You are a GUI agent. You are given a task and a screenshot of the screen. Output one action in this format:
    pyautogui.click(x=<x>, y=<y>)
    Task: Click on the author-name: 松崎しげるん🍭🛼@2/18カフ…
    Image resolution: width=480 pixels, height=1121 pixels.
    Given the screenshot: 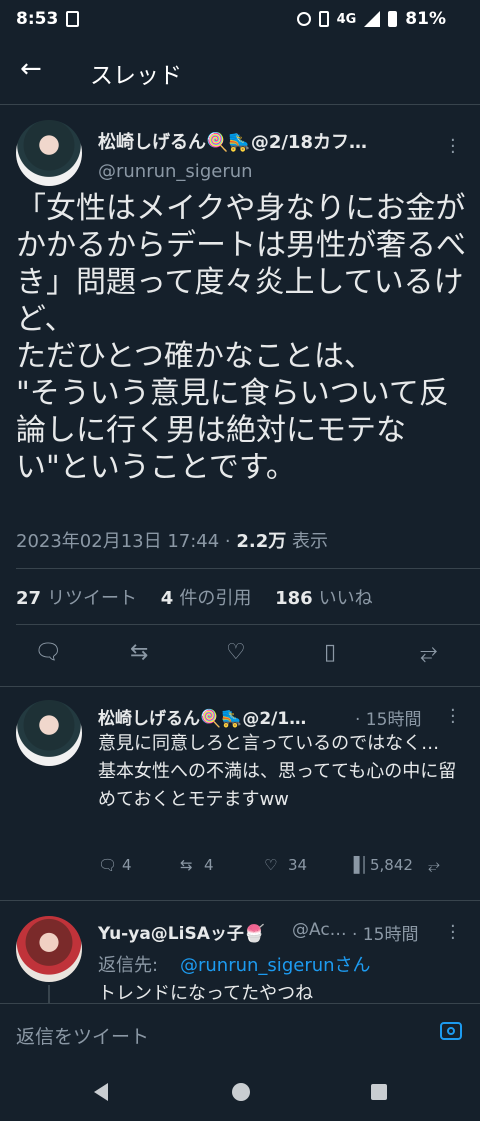 What is the action you would take?
    pyautogui.click(x=232, y=141)
    